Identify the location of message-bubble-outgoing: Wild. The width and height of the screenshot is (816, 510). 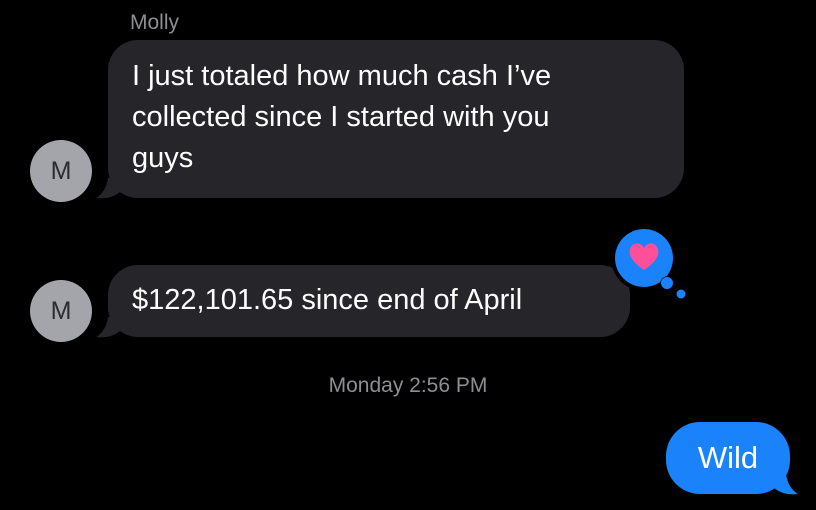
(728, 458).